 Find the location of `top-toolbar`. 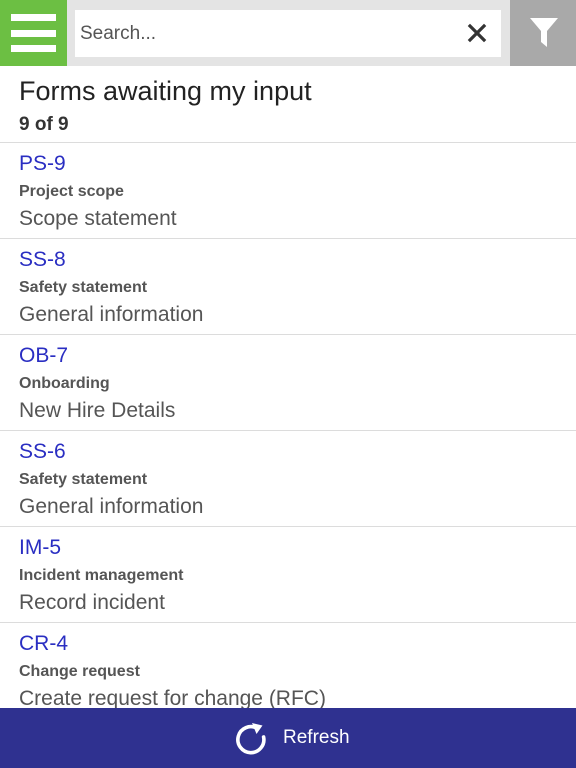

top-toolbar is located at coordinates (288, 33).